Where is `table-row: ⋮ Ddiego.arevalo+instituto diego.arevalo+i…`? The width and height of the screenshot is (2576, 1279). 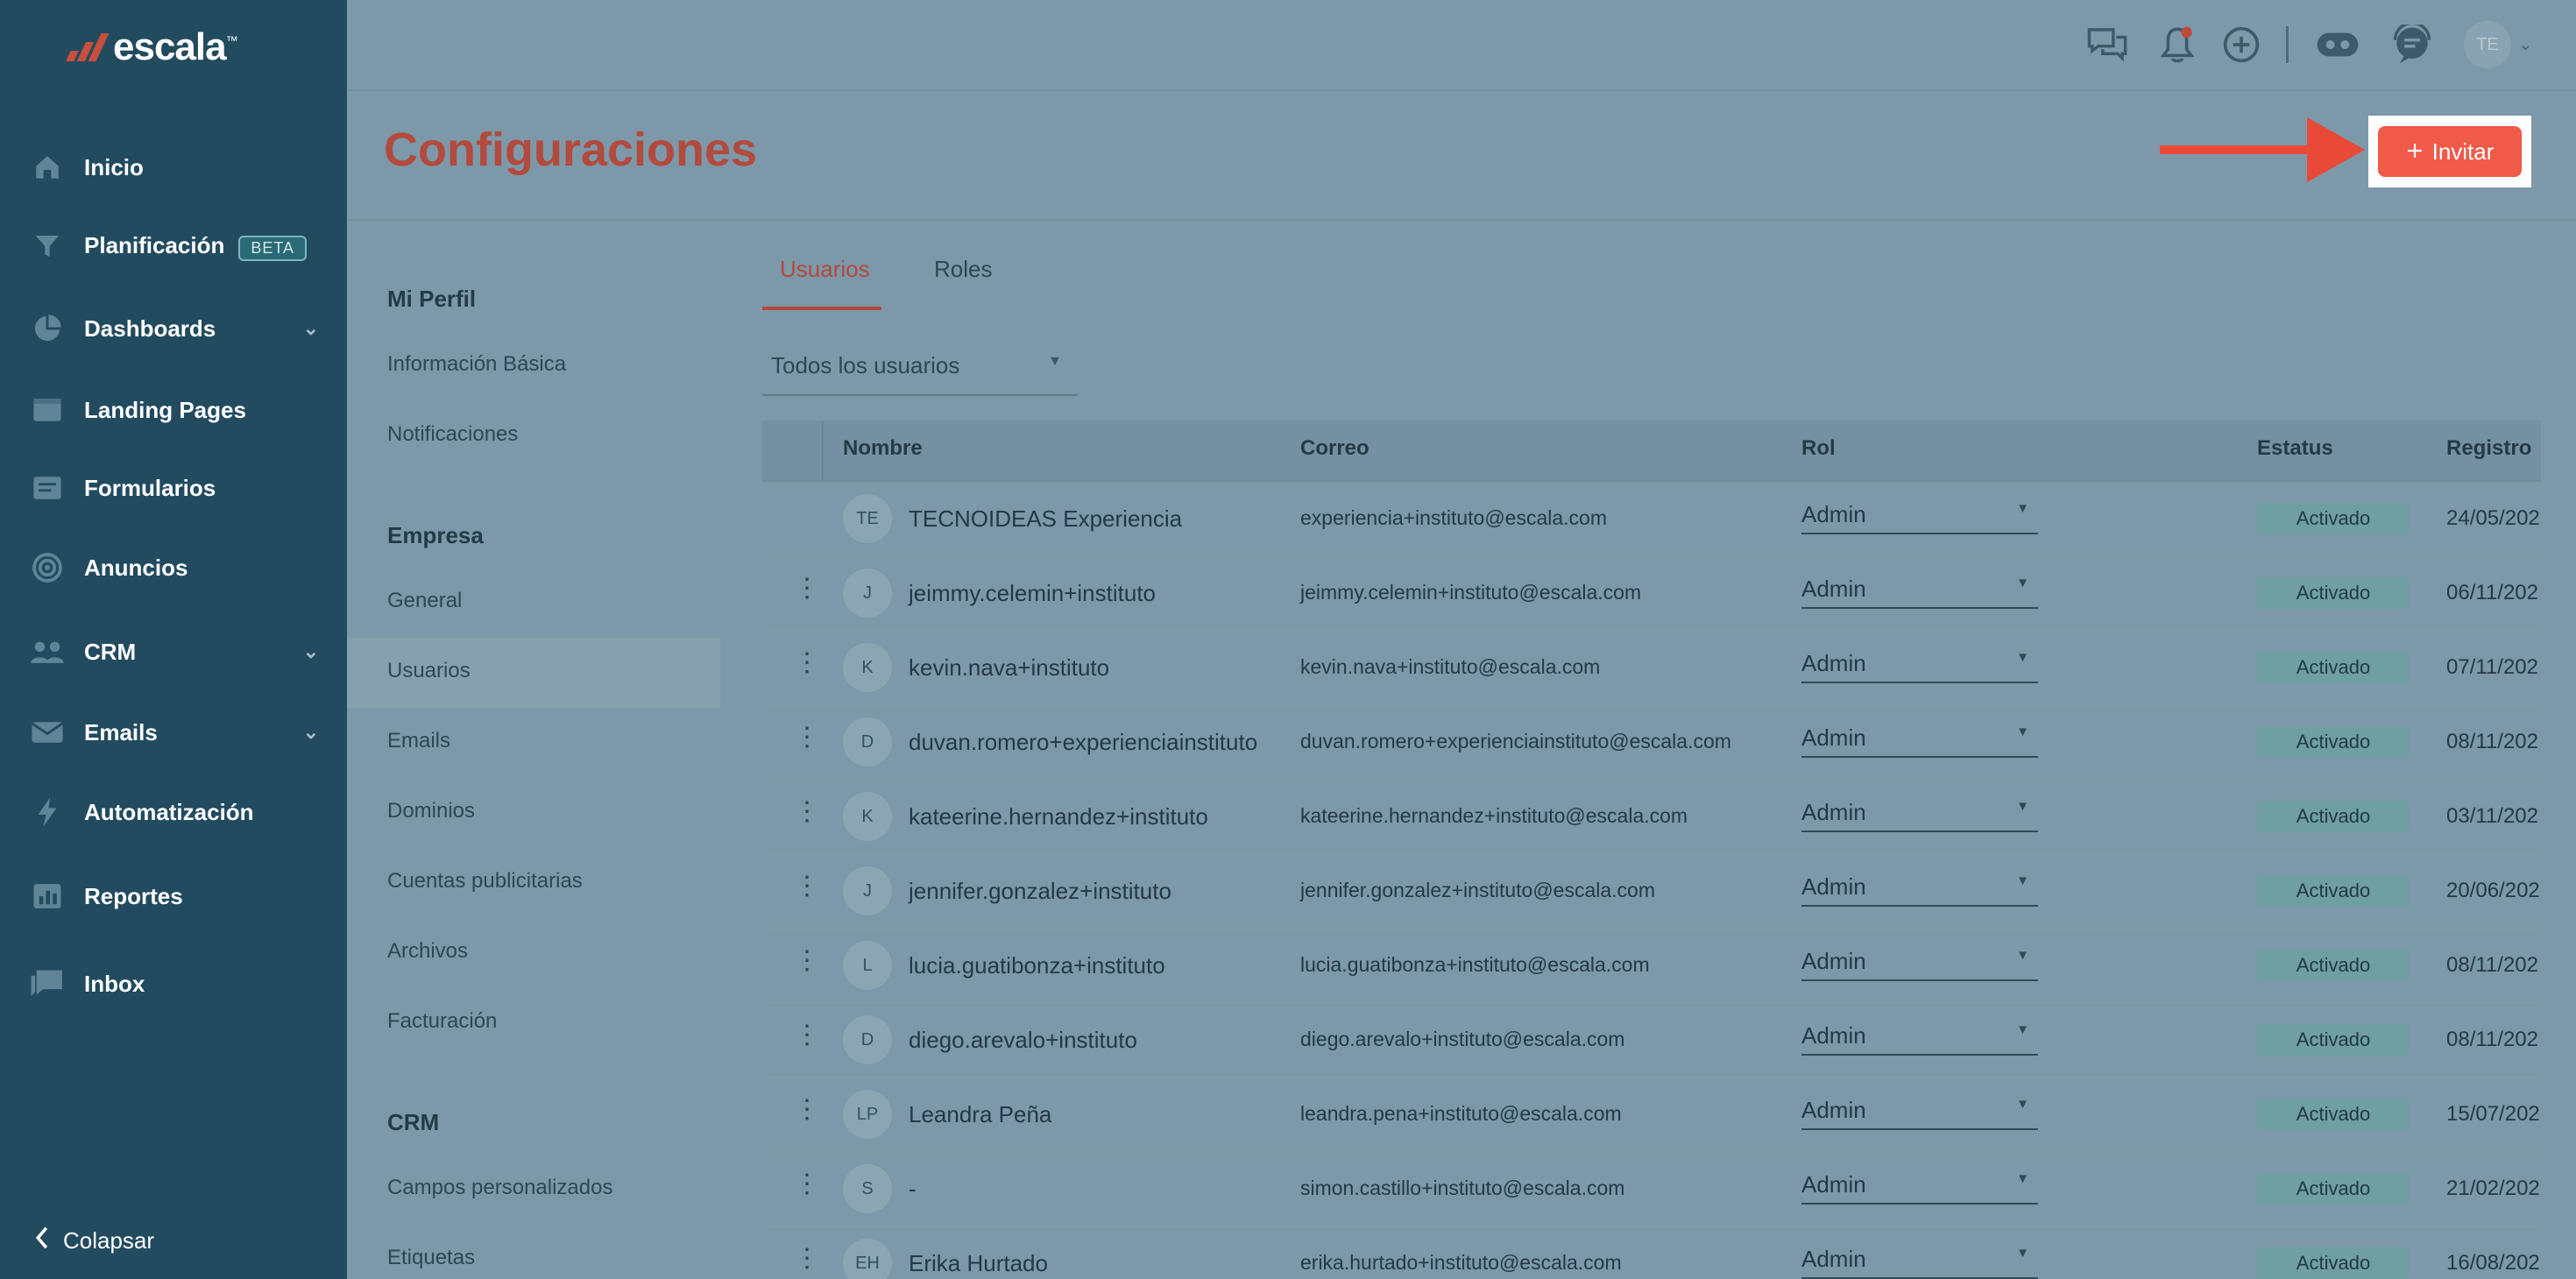 table-row: ⋮ Ddiego.arevalo+instituto diego.arevalo+i… is located at coordinates (1651, 1040).